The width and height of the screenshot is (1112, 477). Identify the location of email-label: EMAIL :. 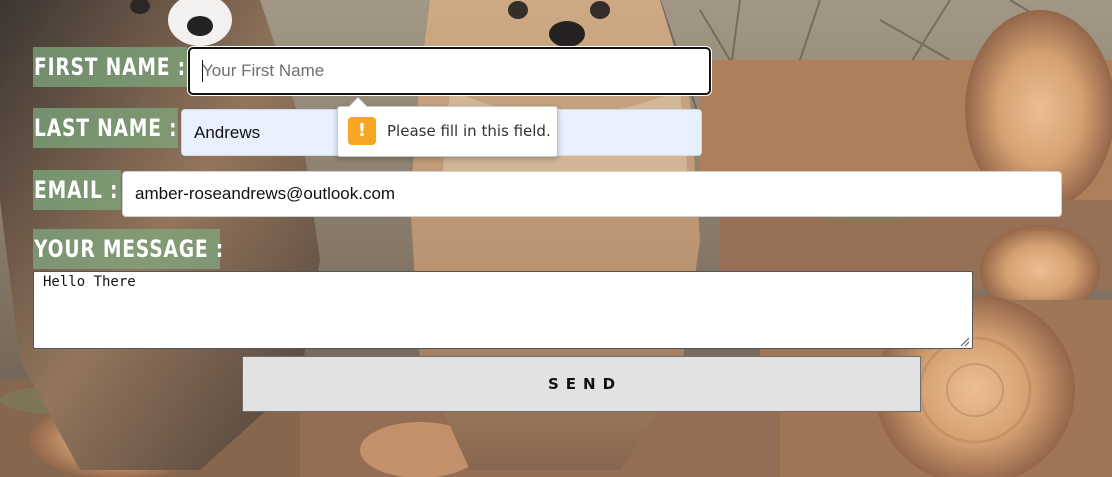
(77, 190).